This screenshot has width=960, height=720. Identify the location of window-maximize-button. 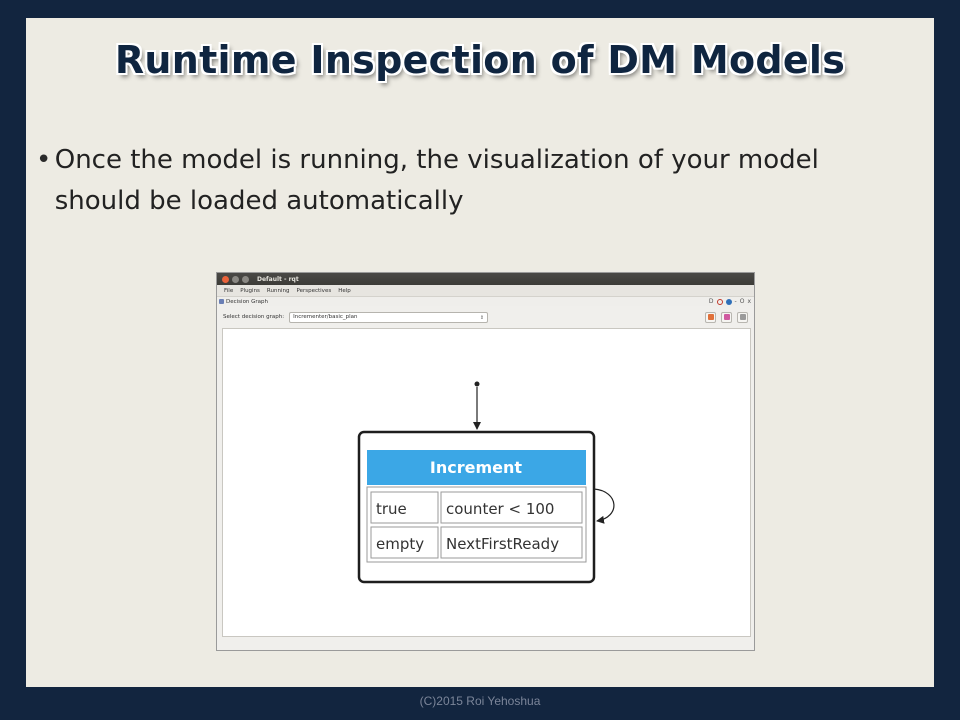
(245, 279).